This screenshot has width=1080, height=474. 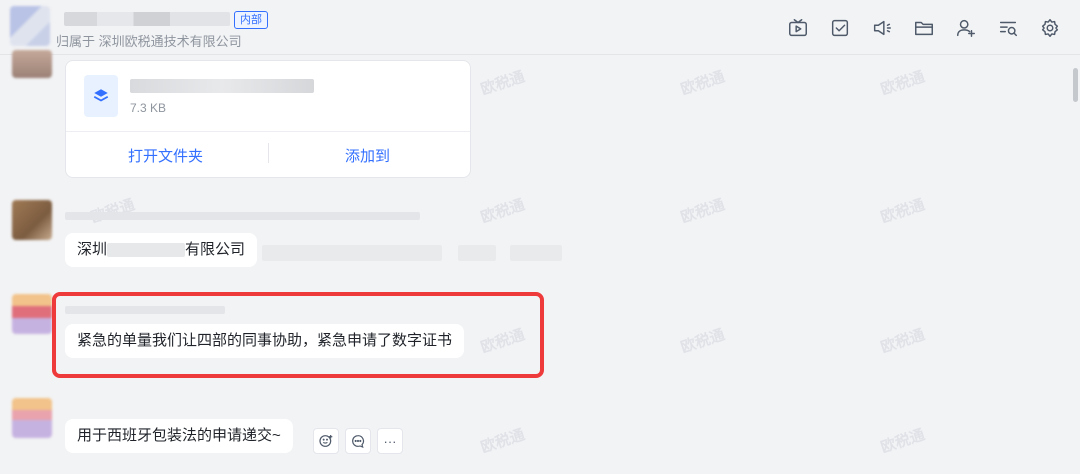 I want to click on task-check-icon, so click(x=840, y=28).